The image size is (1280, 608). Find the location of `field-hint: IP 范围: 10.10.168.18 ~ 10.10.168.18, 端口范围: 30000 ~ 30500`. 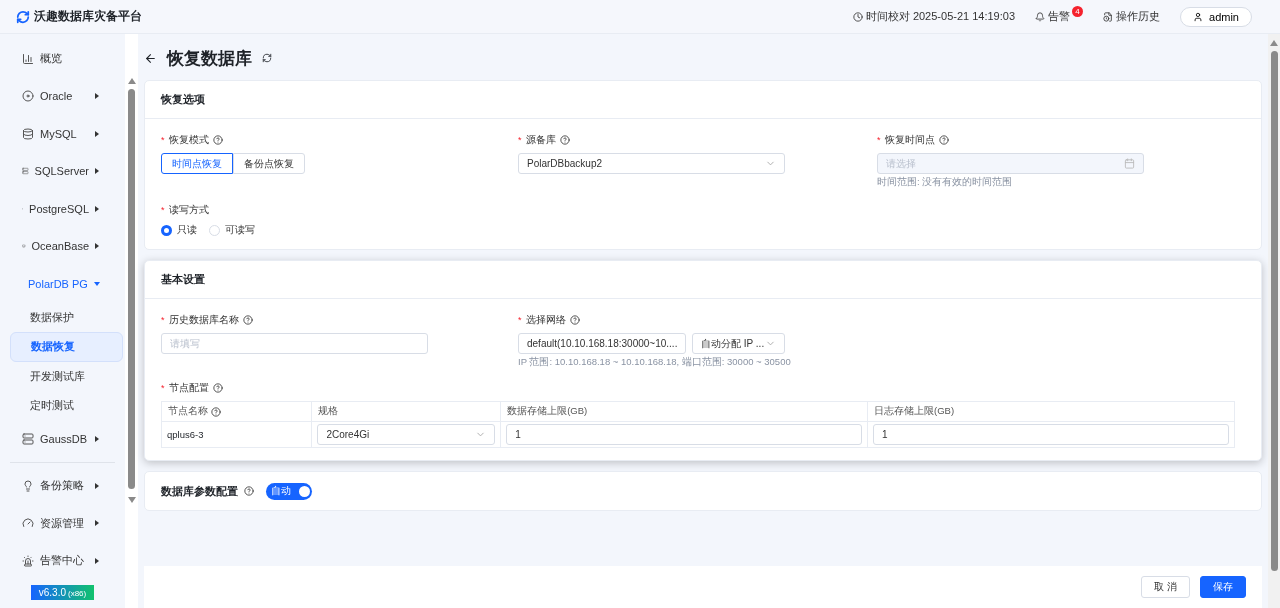

field-hint: IP 范围: 10.10.168.18 ~ 10.10.168.18, 端口范围: 30000 ~ 30500 is located at coordinates (655, 362).